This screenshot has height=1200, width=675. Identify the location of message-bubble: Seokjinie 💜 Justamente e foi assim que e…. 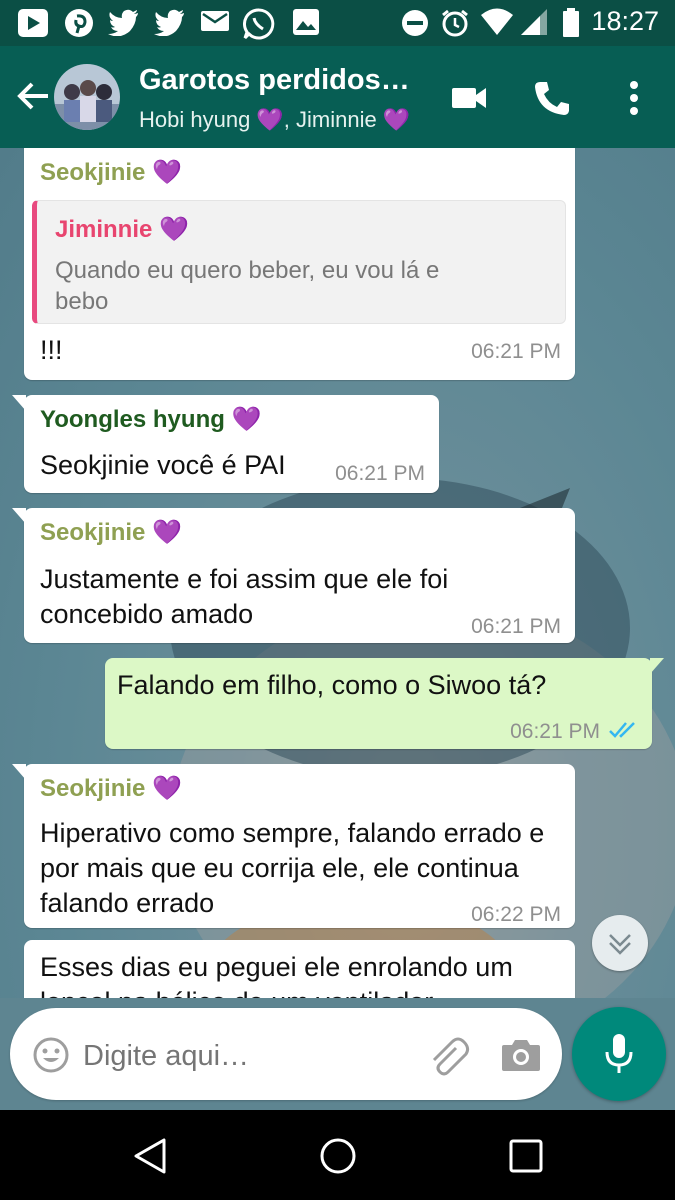
(293, 575).